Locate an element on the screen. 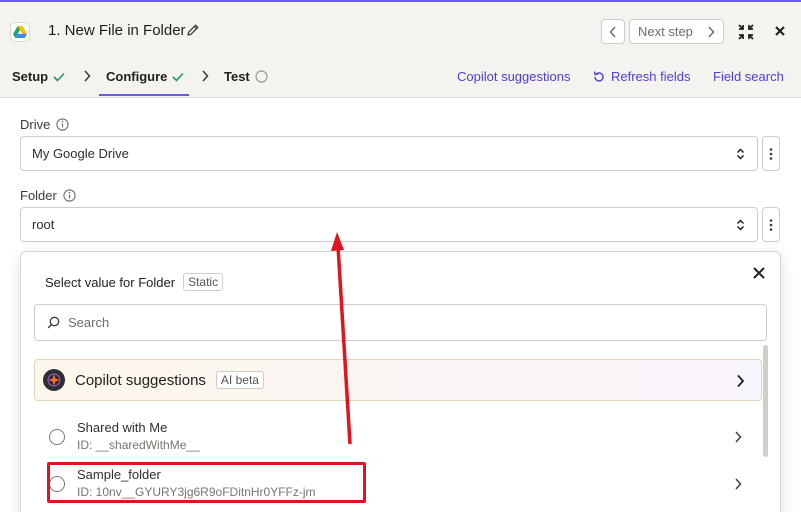 This screenshot has width=801, height=512. empty-circle-icon is located at coordinates (261, 76).